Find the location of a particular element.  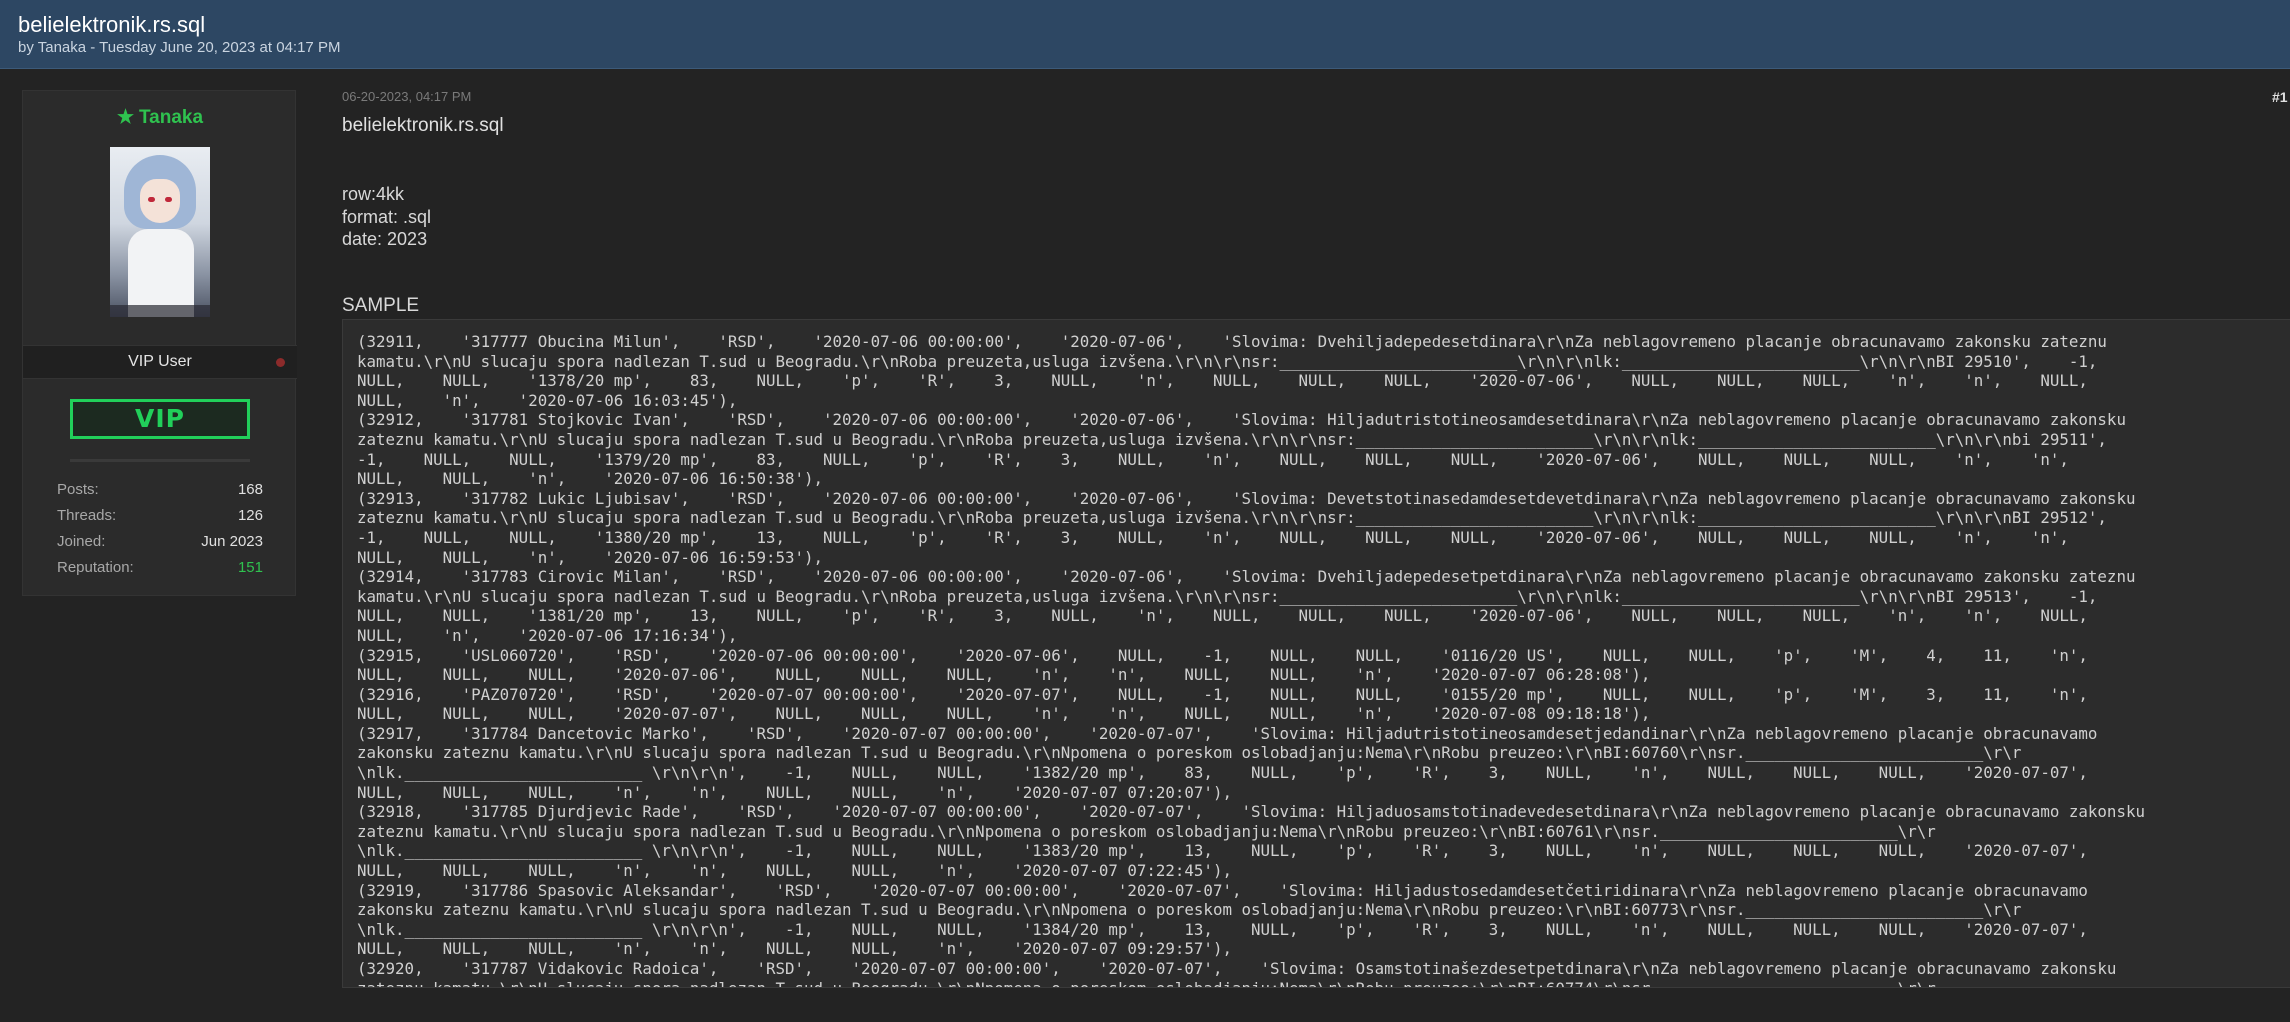

stat-label: Threads: is located at coordinates (87, 515).